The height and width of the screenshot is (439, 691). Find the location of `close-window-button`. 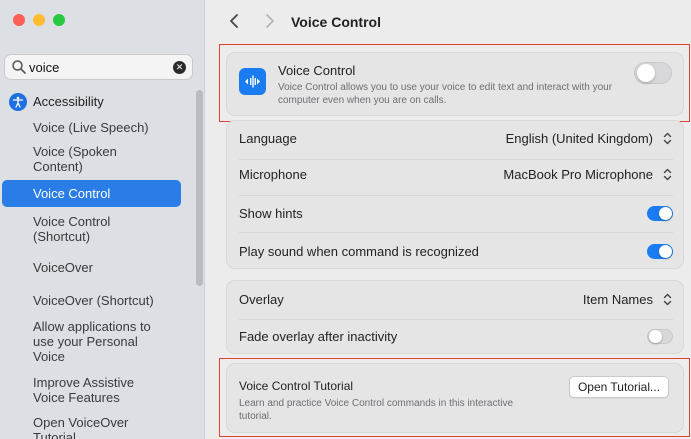

close-window-button is located at coordinates (19, 20).